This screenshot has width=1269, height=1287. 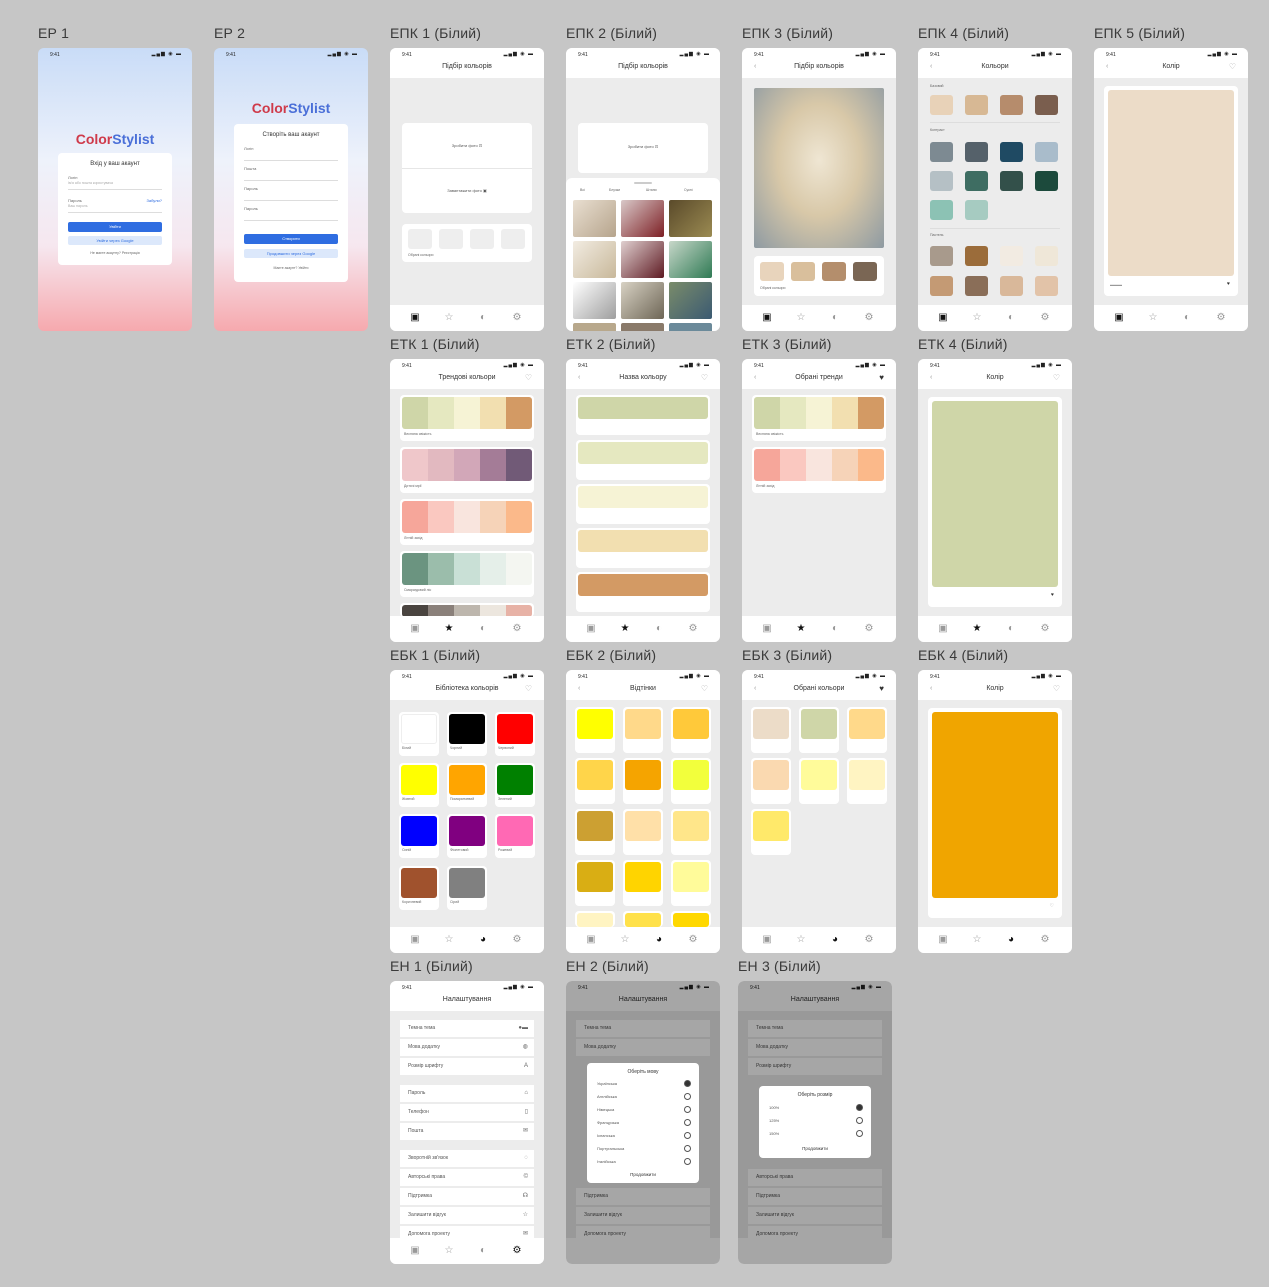 What do you see at coordinates (582, 190) in the screenshot?
I see `gallery-tab: Всі` at bounding box center [582, 190].